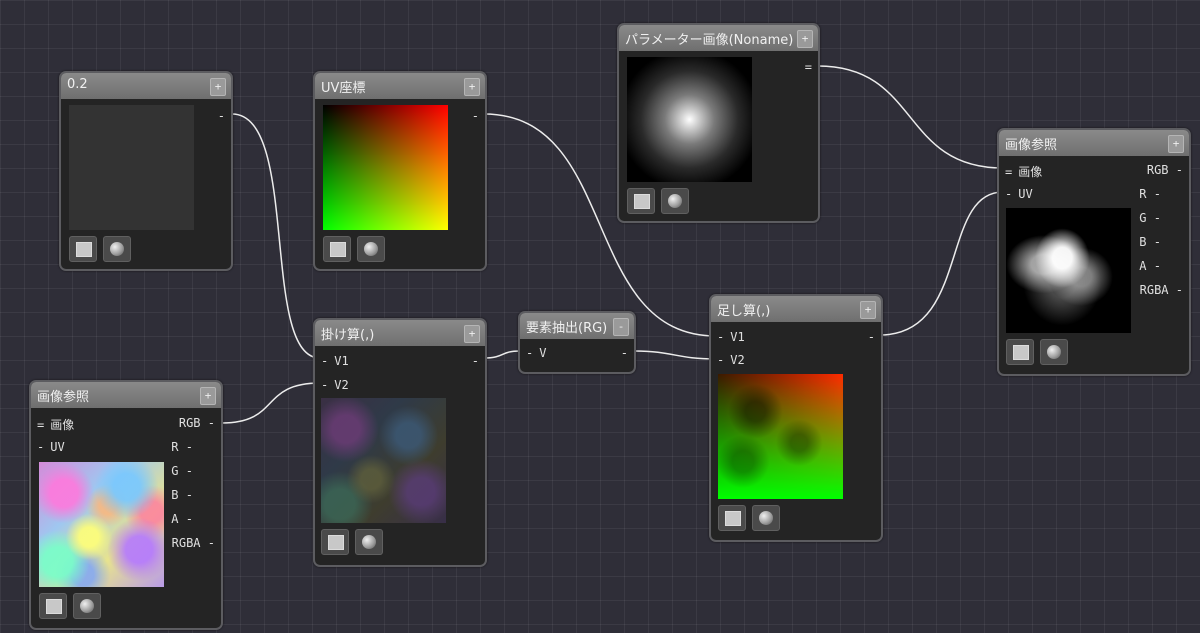  Describe the element at coordinates (175, 471) in the screenshot. I see `port-label: G` at that location.